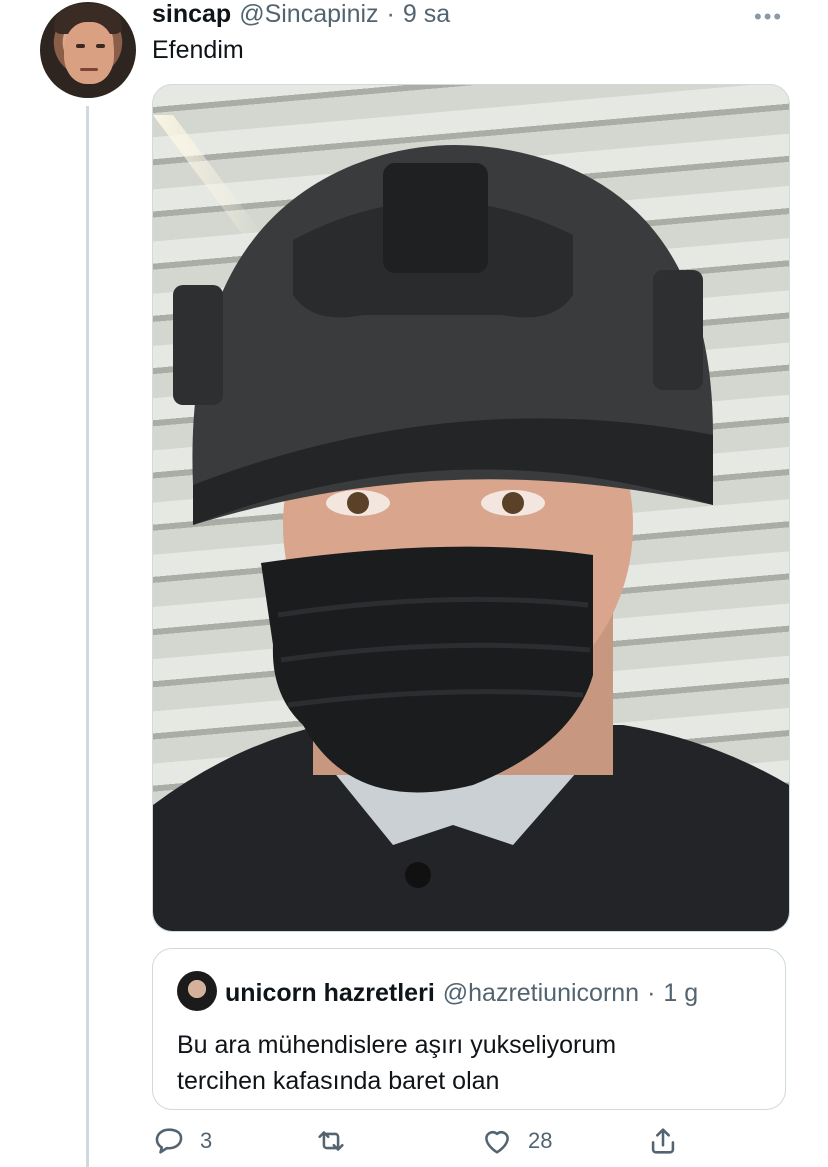 This screenshot has width=828, height=1167. I want to click on helmet-rail-left, so click(198, 345).